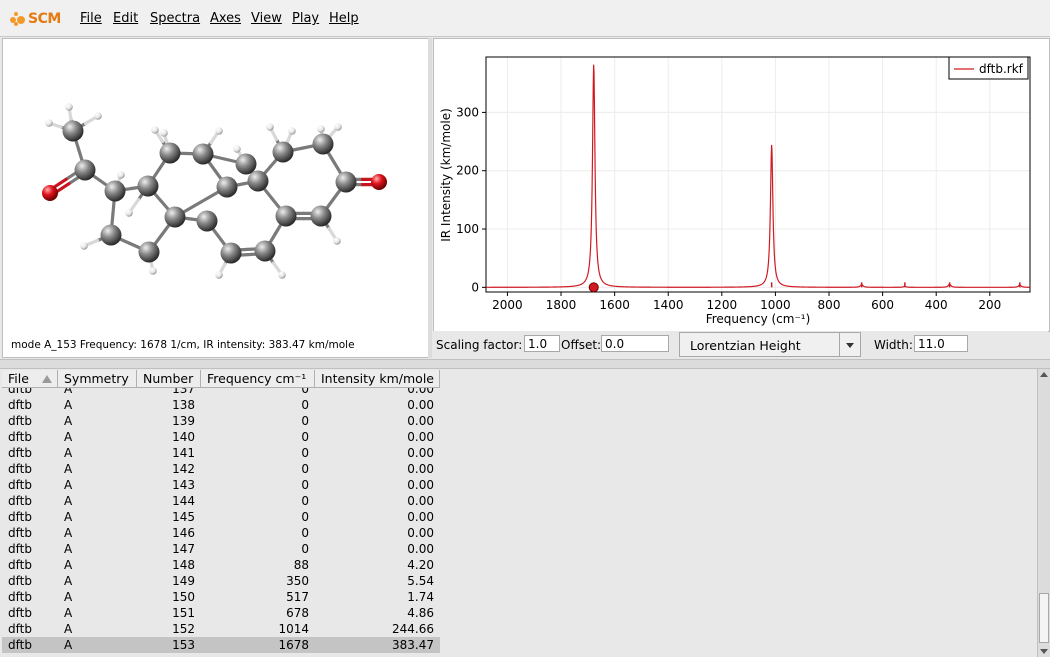 Image resolution: width=1050 pixels, height=657 pixels. I want to click on menu-axes: Axes, so click(225, 18).